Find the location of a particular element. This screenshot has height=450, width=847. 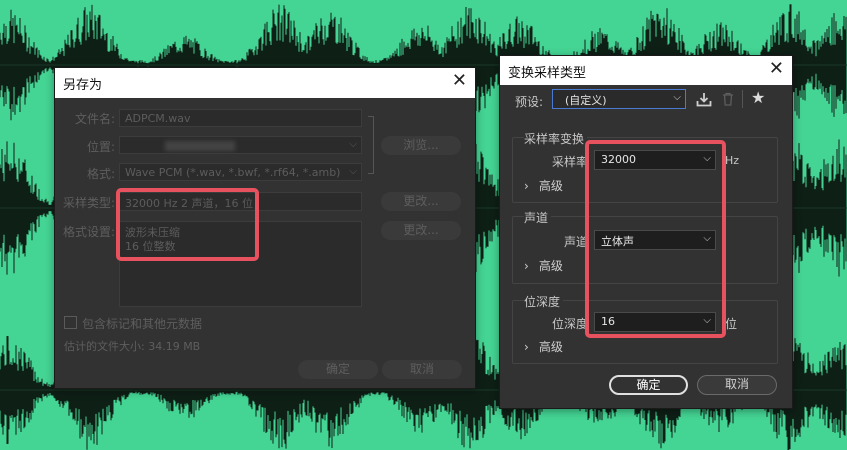

bit-depth-unit: 位 is located at coordinates (731, 324).